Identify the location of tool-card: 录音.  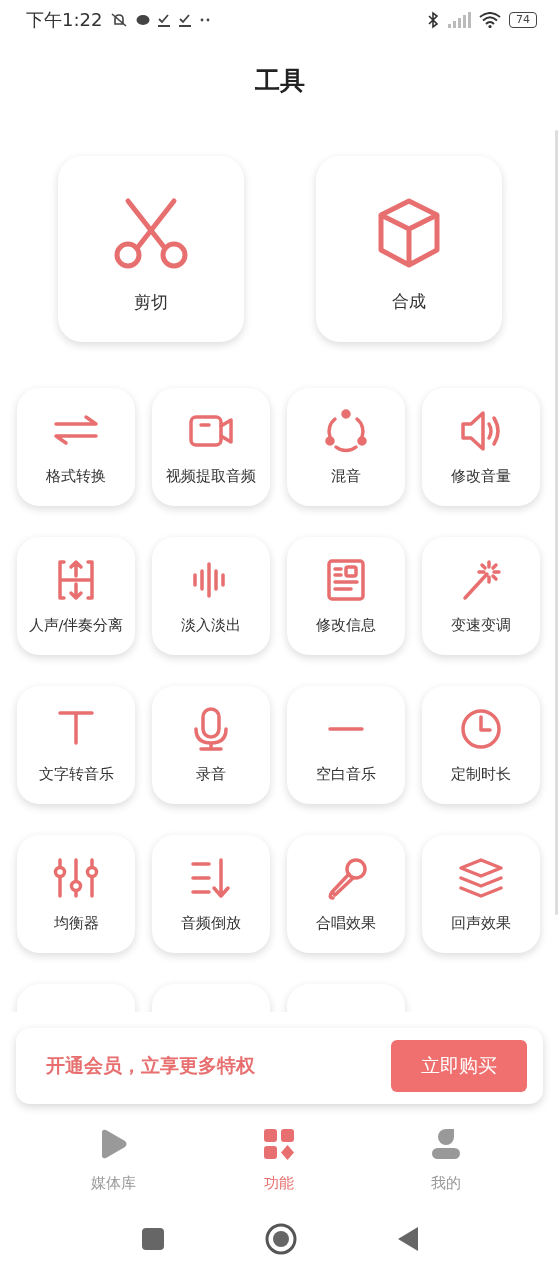
(211, 745).